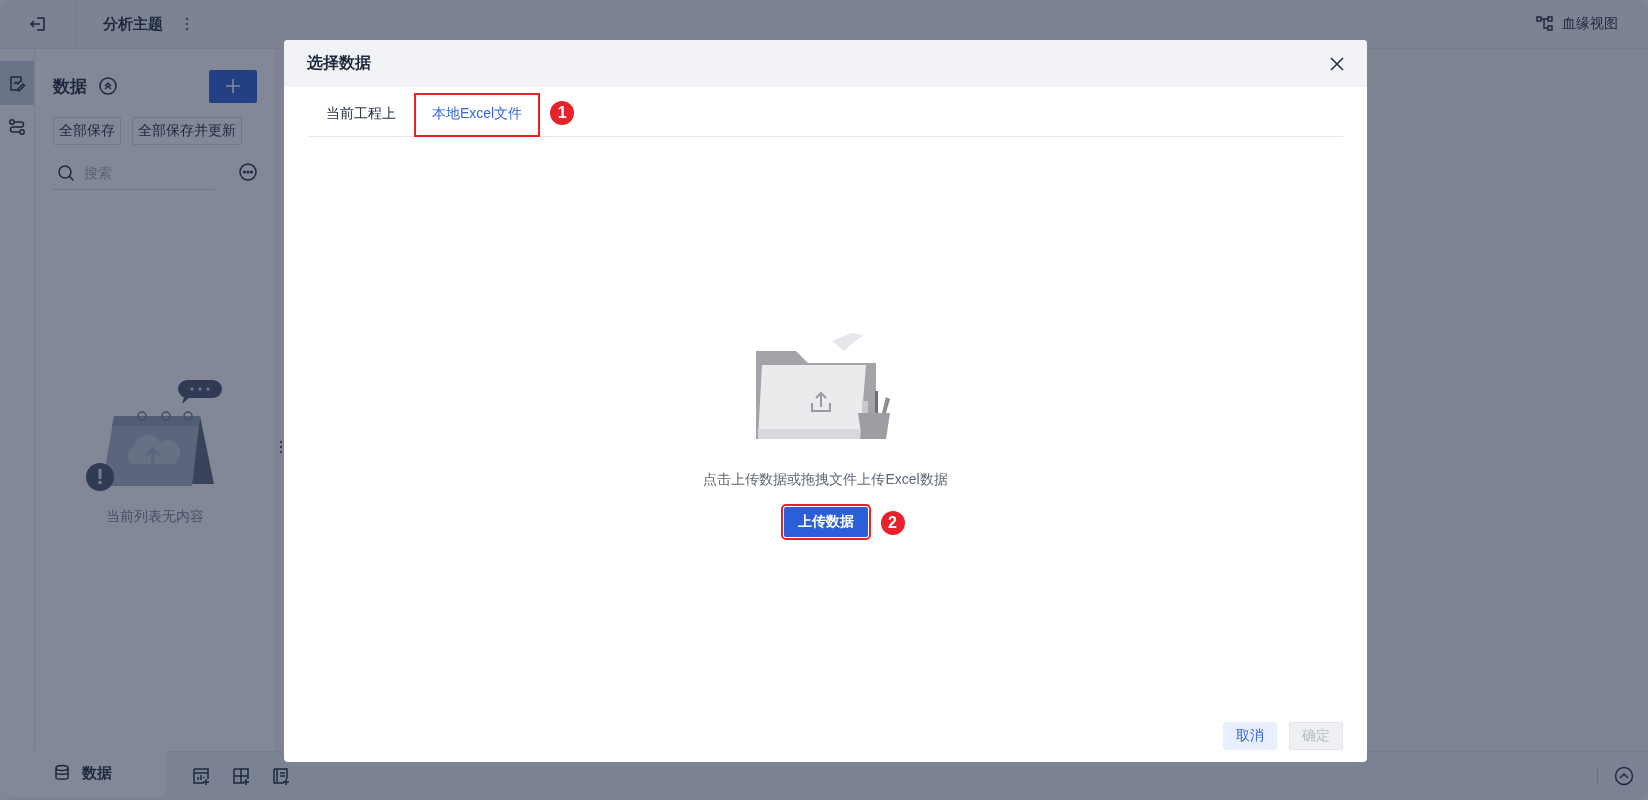  What do you see at coordinates (66, 173) in the screenshot?
I see `search-icon` at bounding box center [66, 173].